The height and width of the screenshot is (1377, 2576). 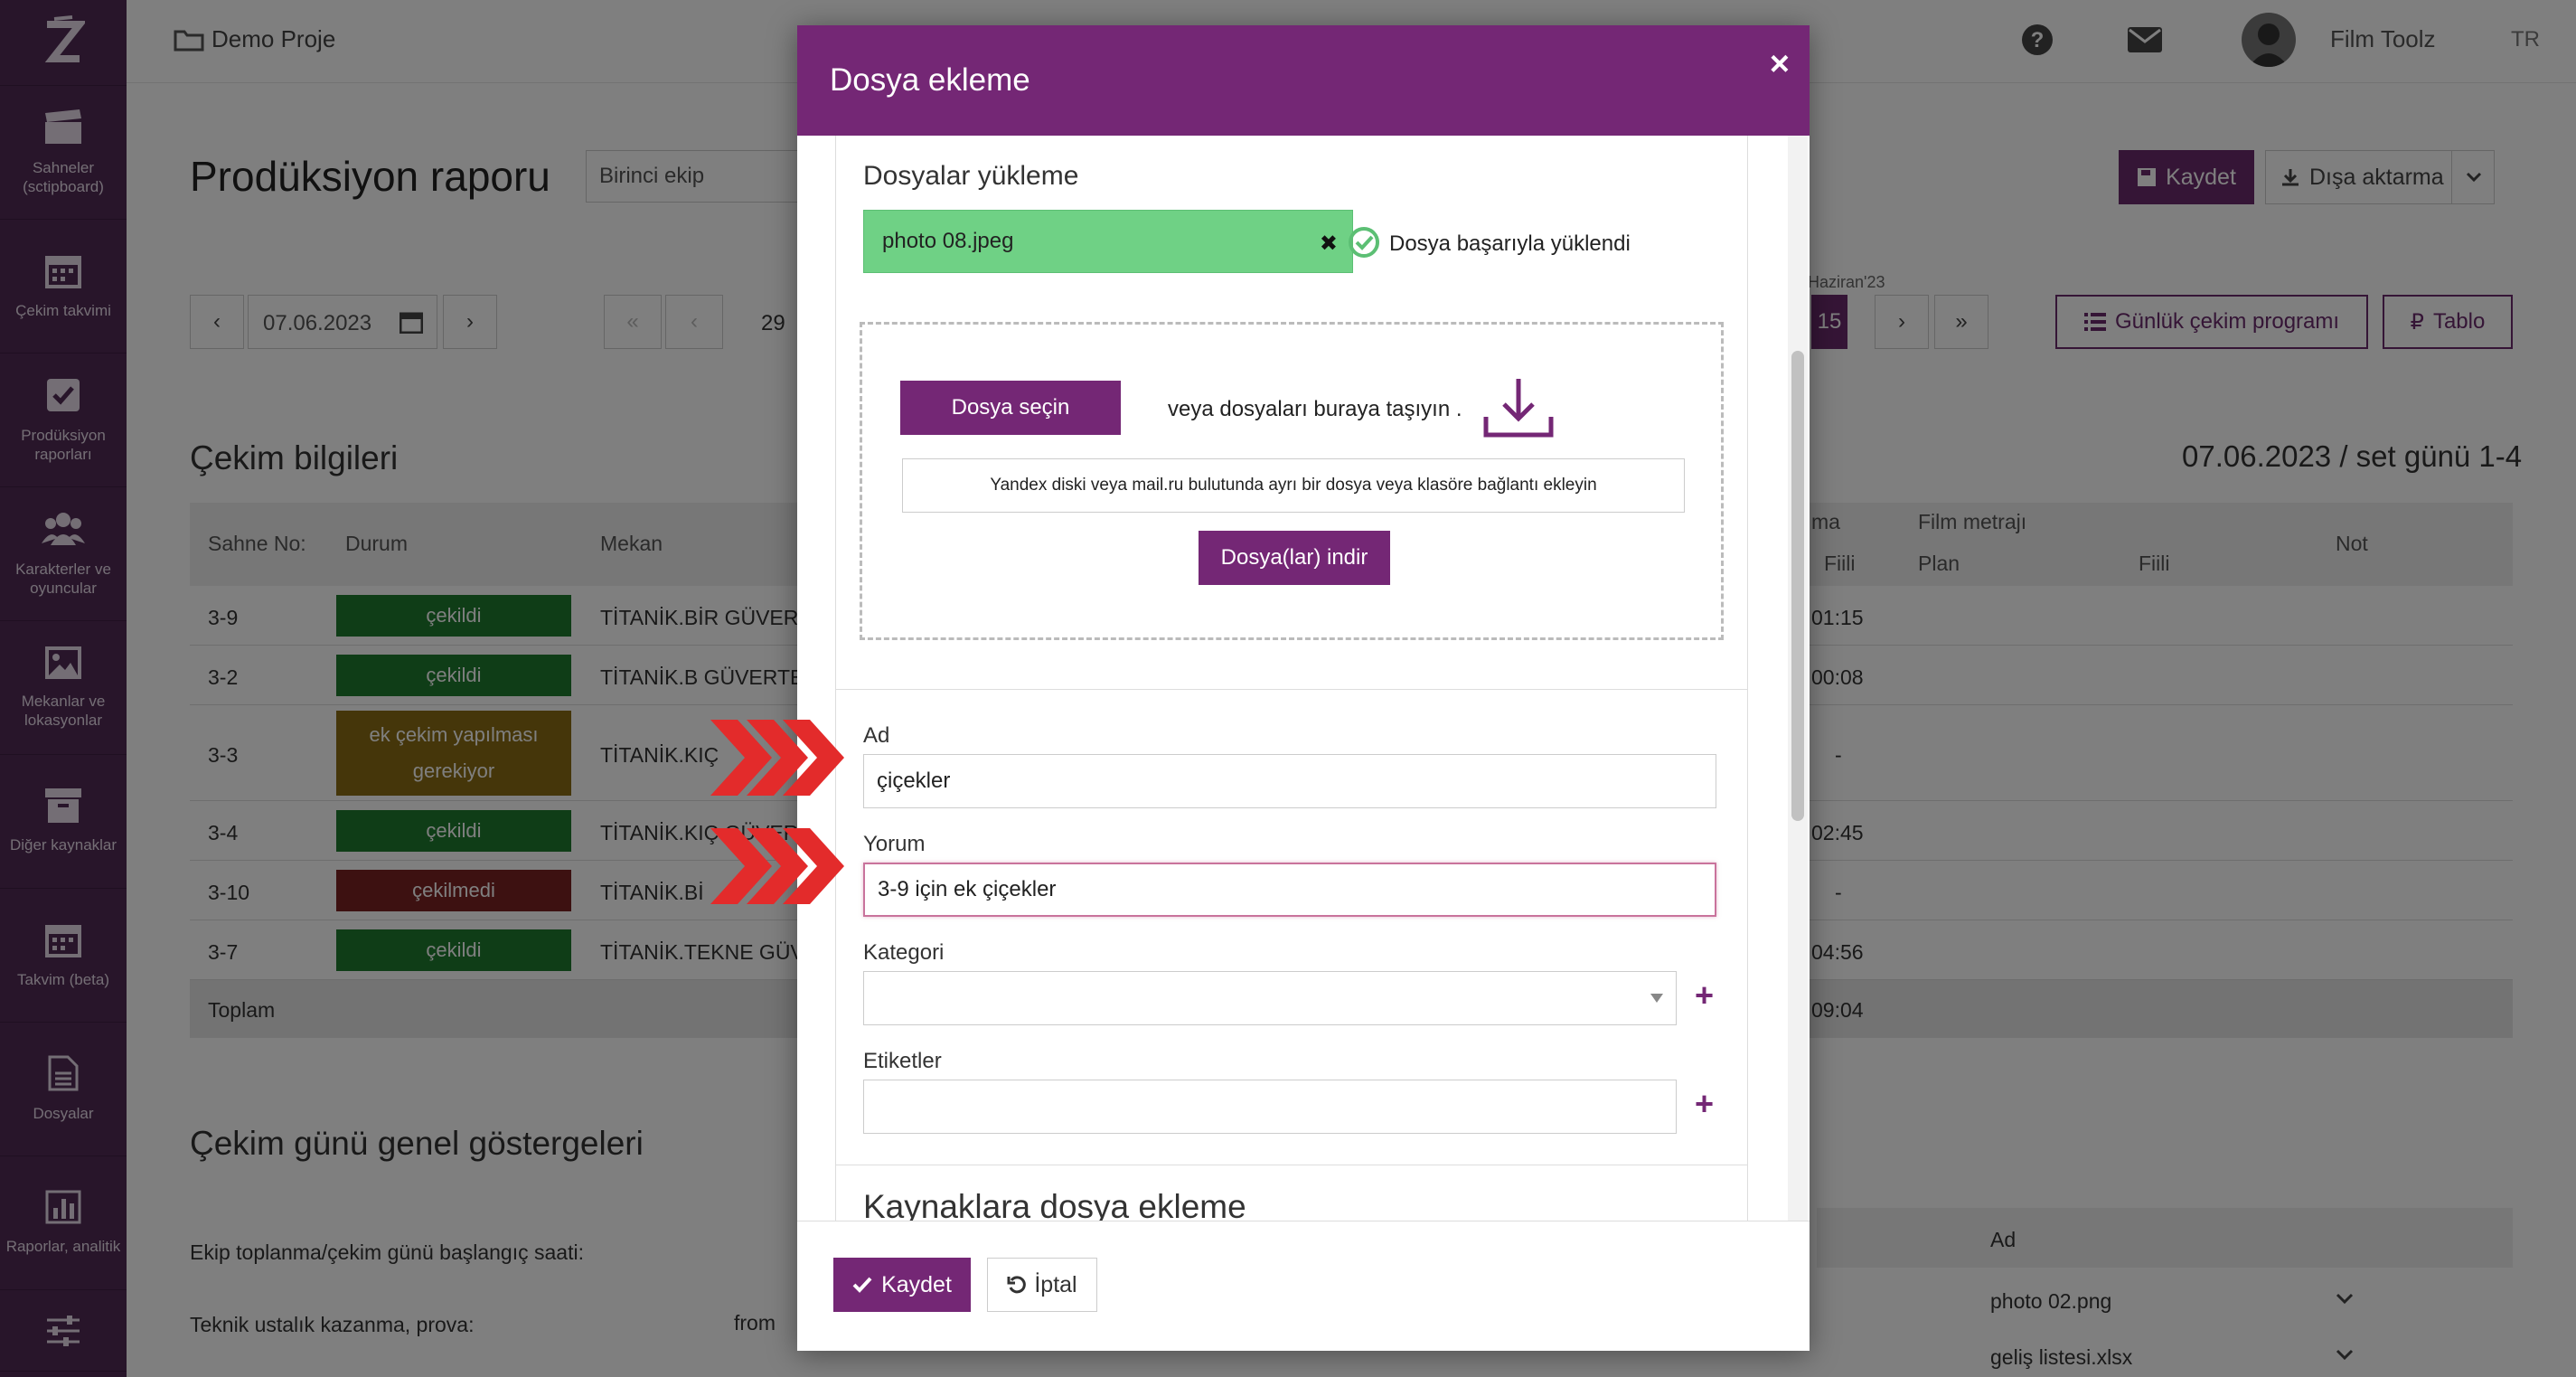 What do you see at coordinates (902, 1285) in the screenshot?
I see `save-button: Kaydet` at bounding box center [902, 1285].